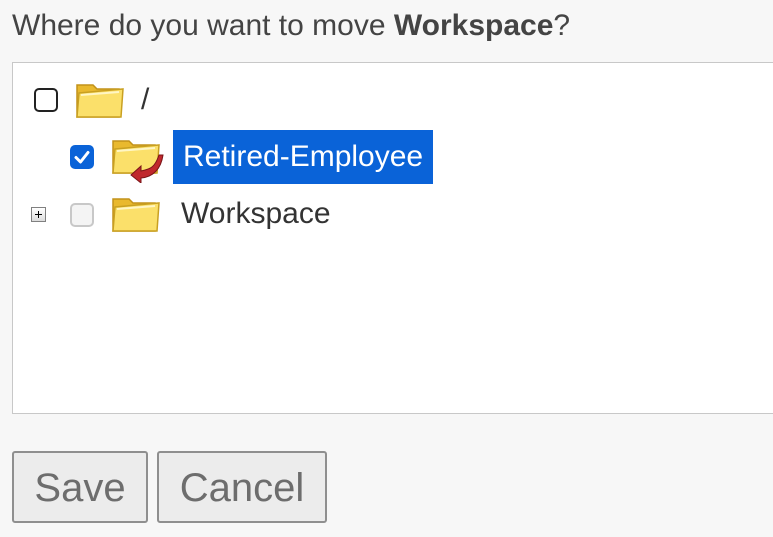 The height and width of the screenshot is (537, 773). I want to click on prompt-item-name: Workspace, so click(473, 25).